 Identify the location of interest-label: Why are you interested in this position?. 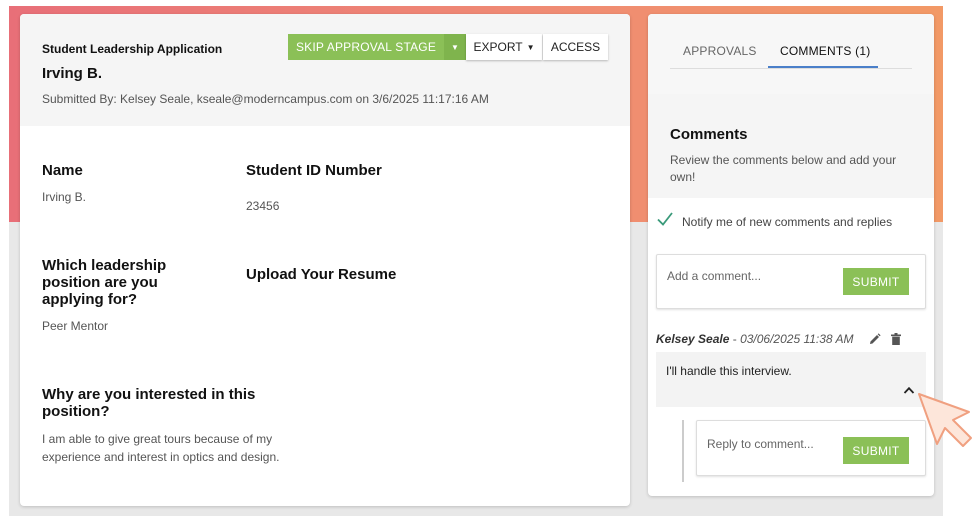
(149, 403).